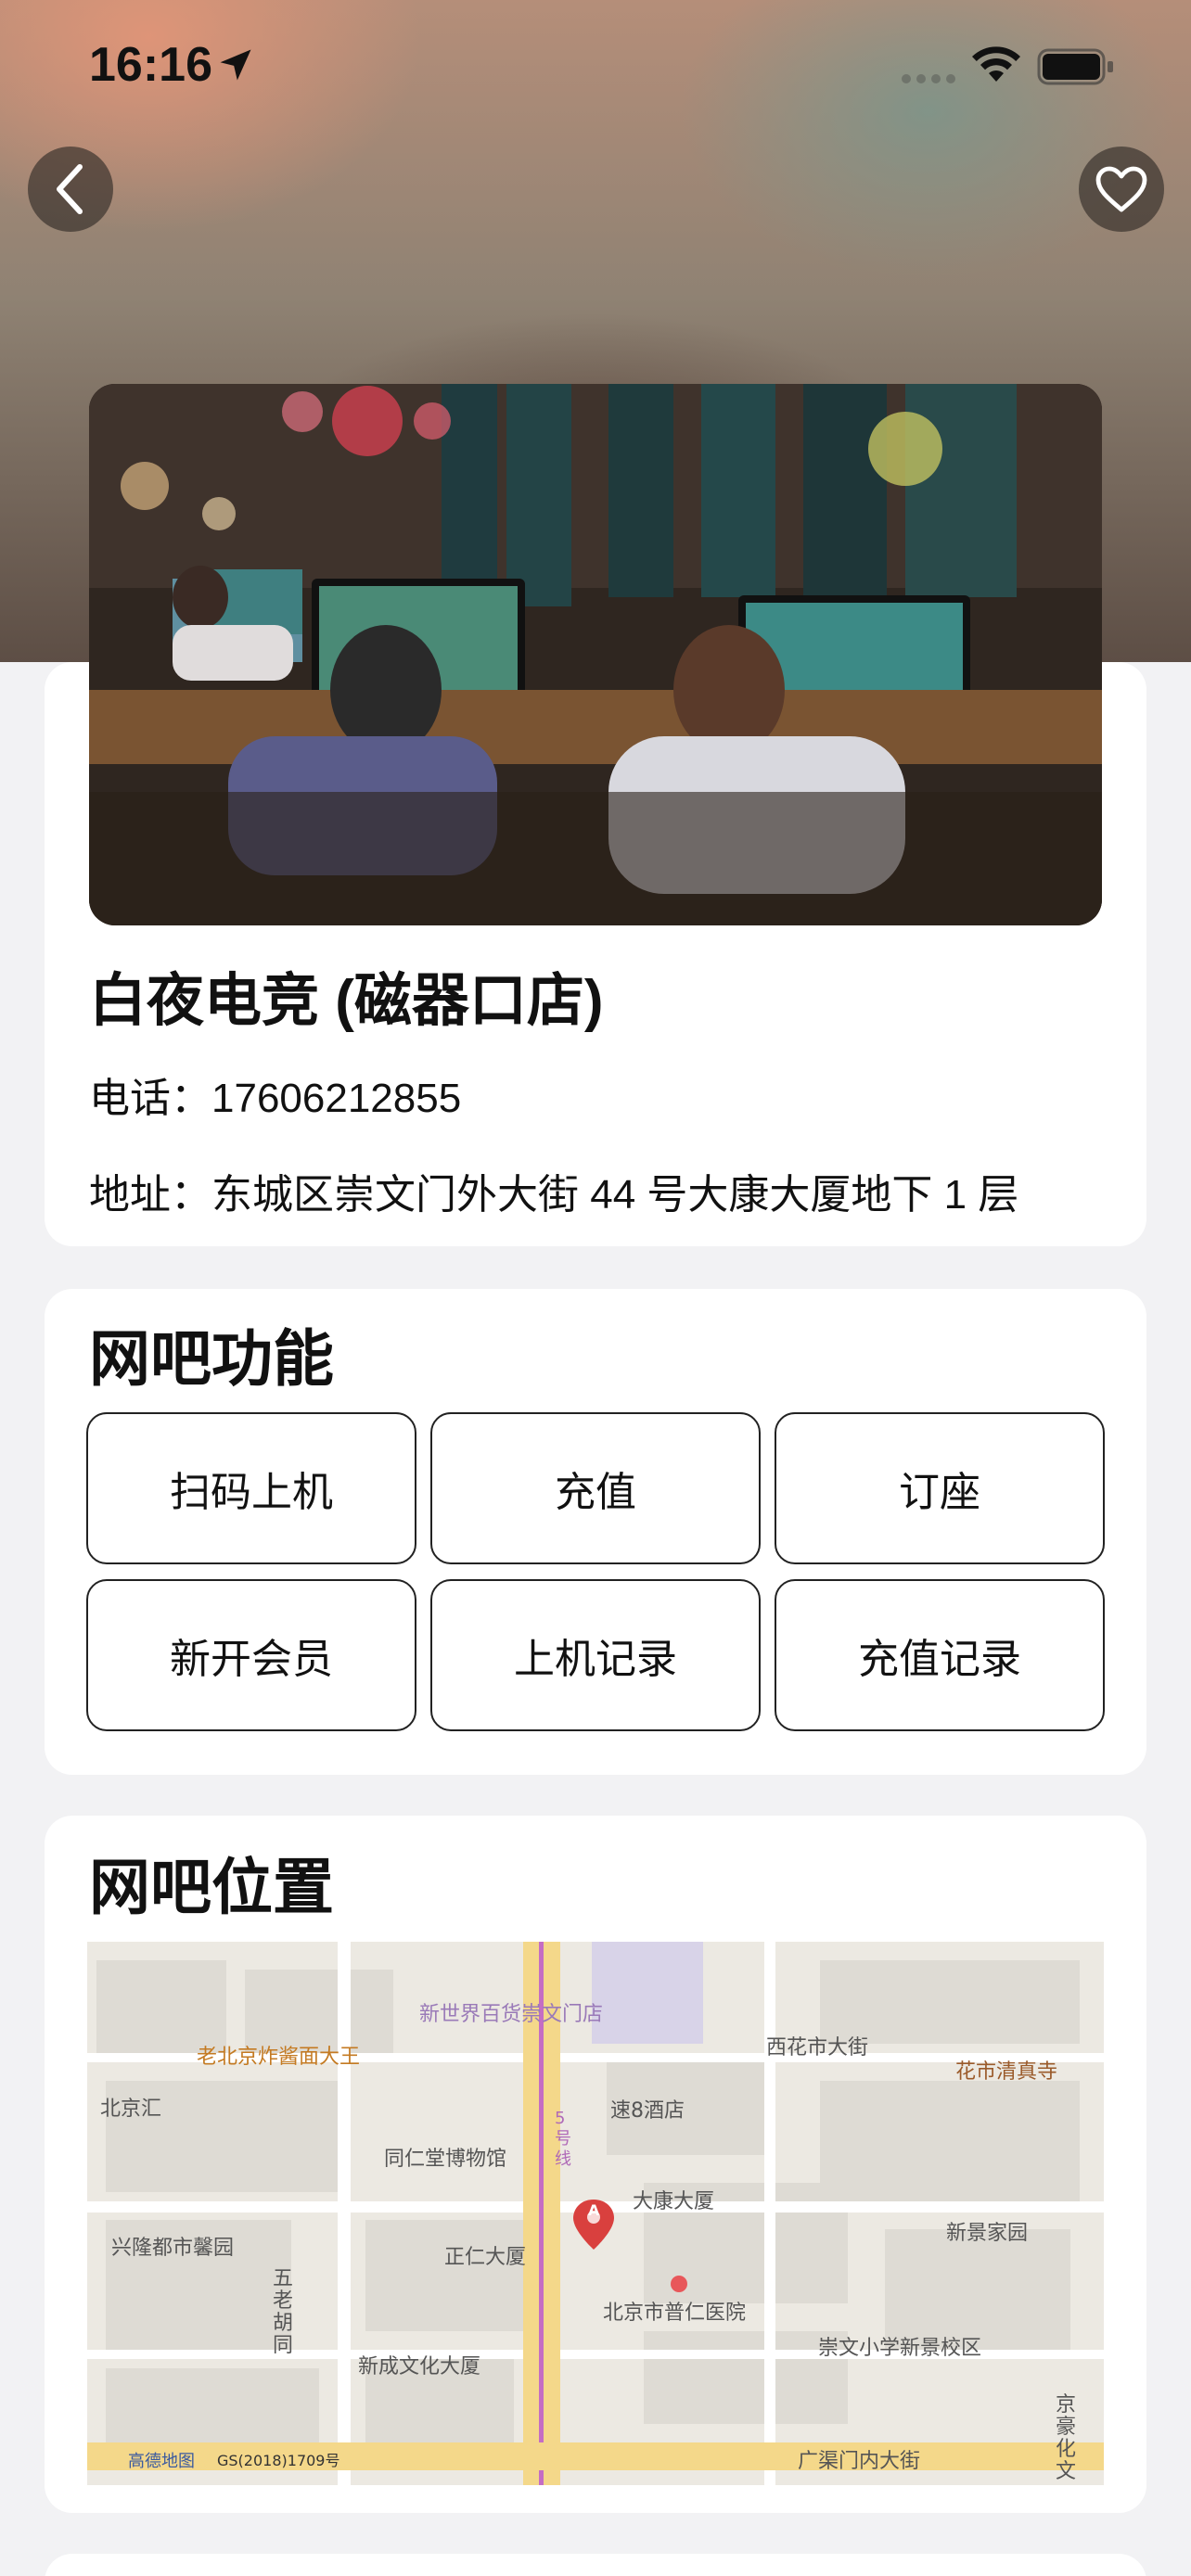  Describe the element at coordinates (595, 1655) in the screenshot. I see `login-records-button: 上机记录` at that location.